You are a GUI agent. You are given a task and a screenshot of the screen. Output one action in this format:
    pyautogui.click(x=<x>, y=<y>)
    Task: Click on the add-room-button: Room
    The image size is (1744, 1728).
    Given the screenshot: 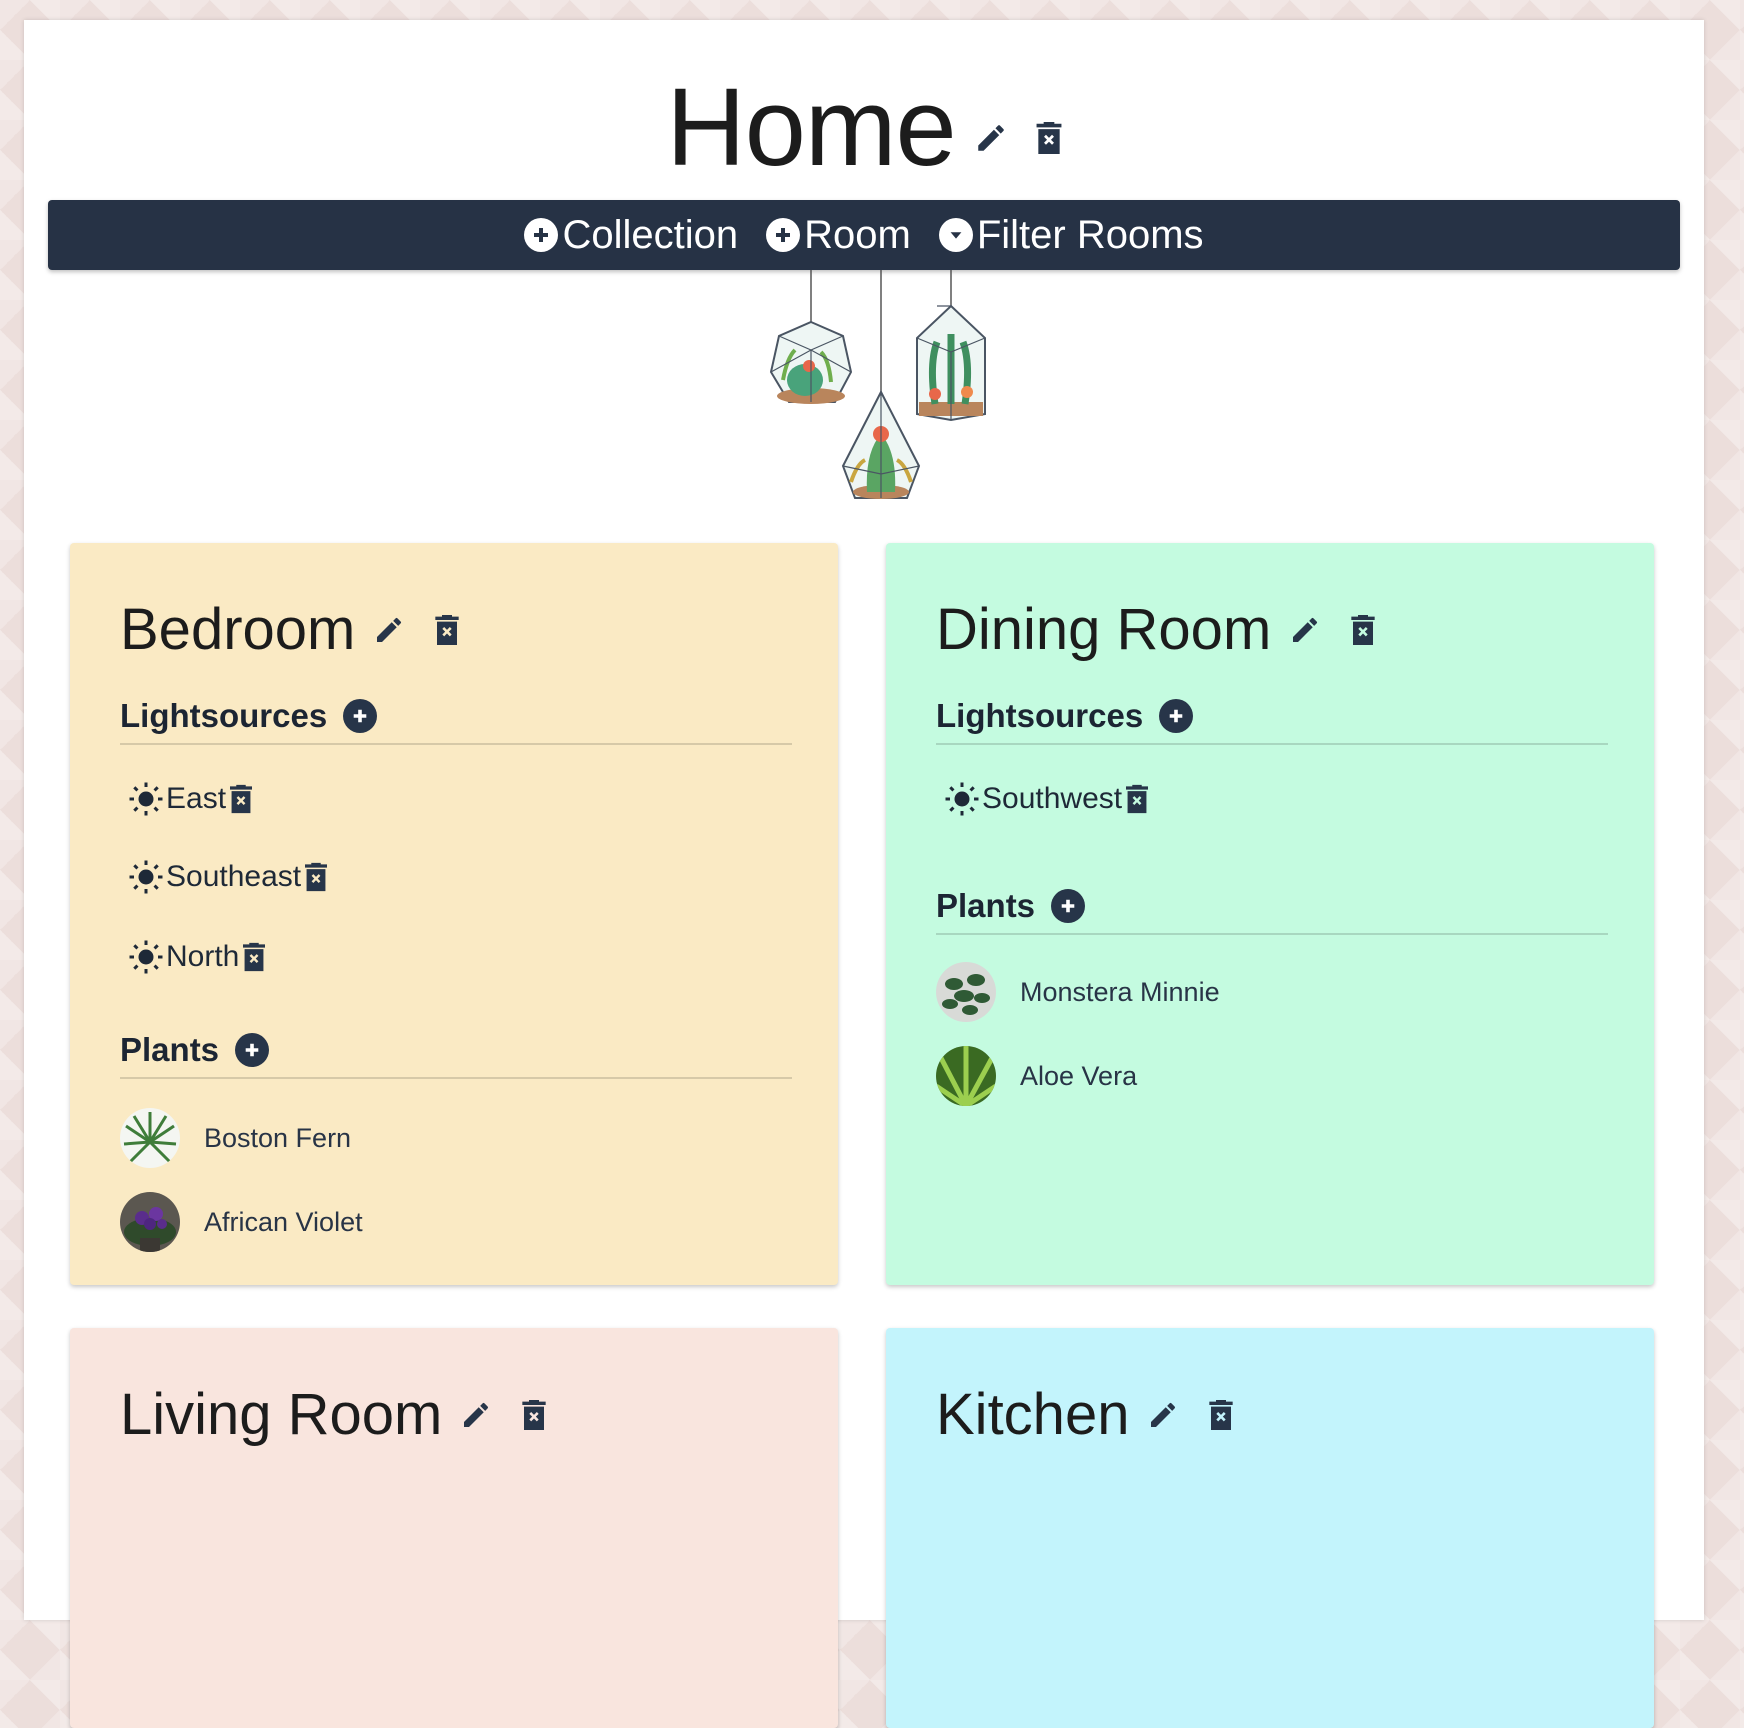 What is the action you would take?
    pyautogui.click(x=838, y=235)
    